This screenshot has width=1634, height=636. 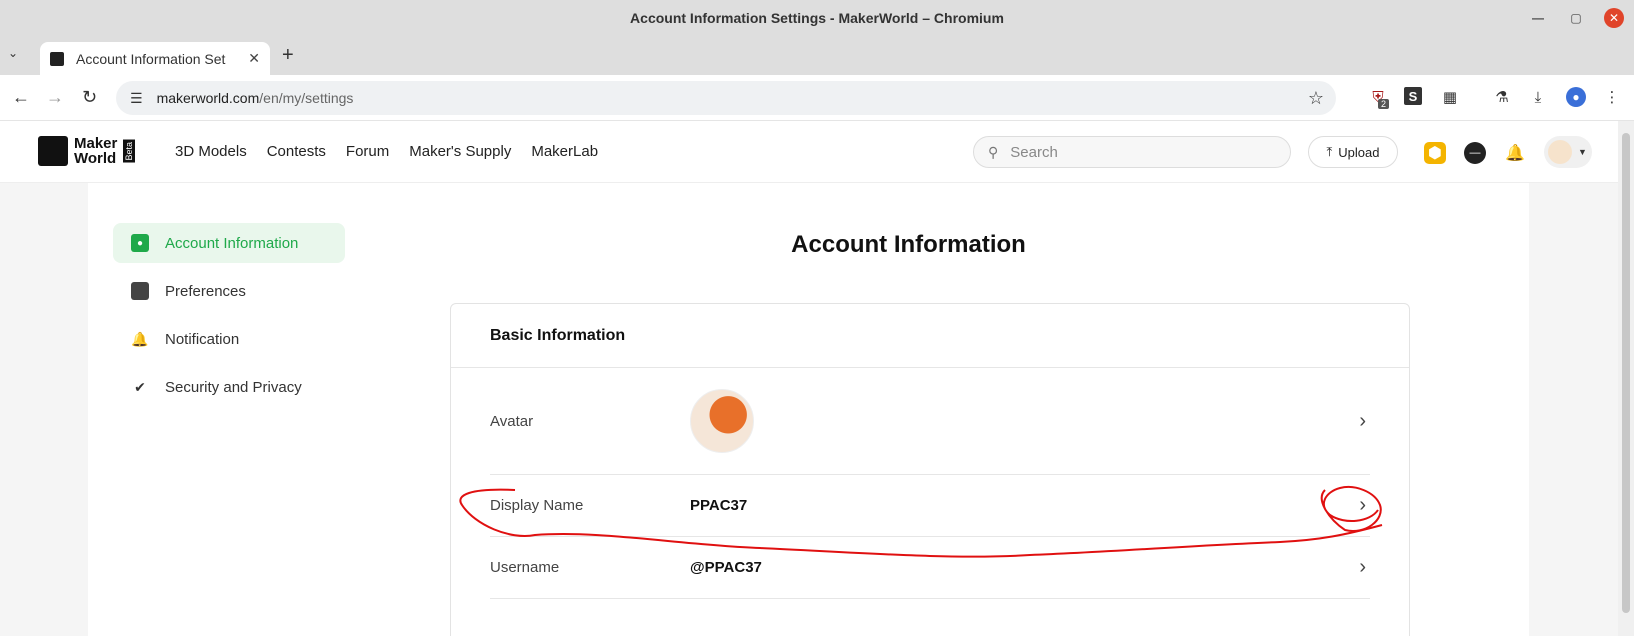 I want to click on sidebar-item-label: Notification, so click(x=202, y=339).